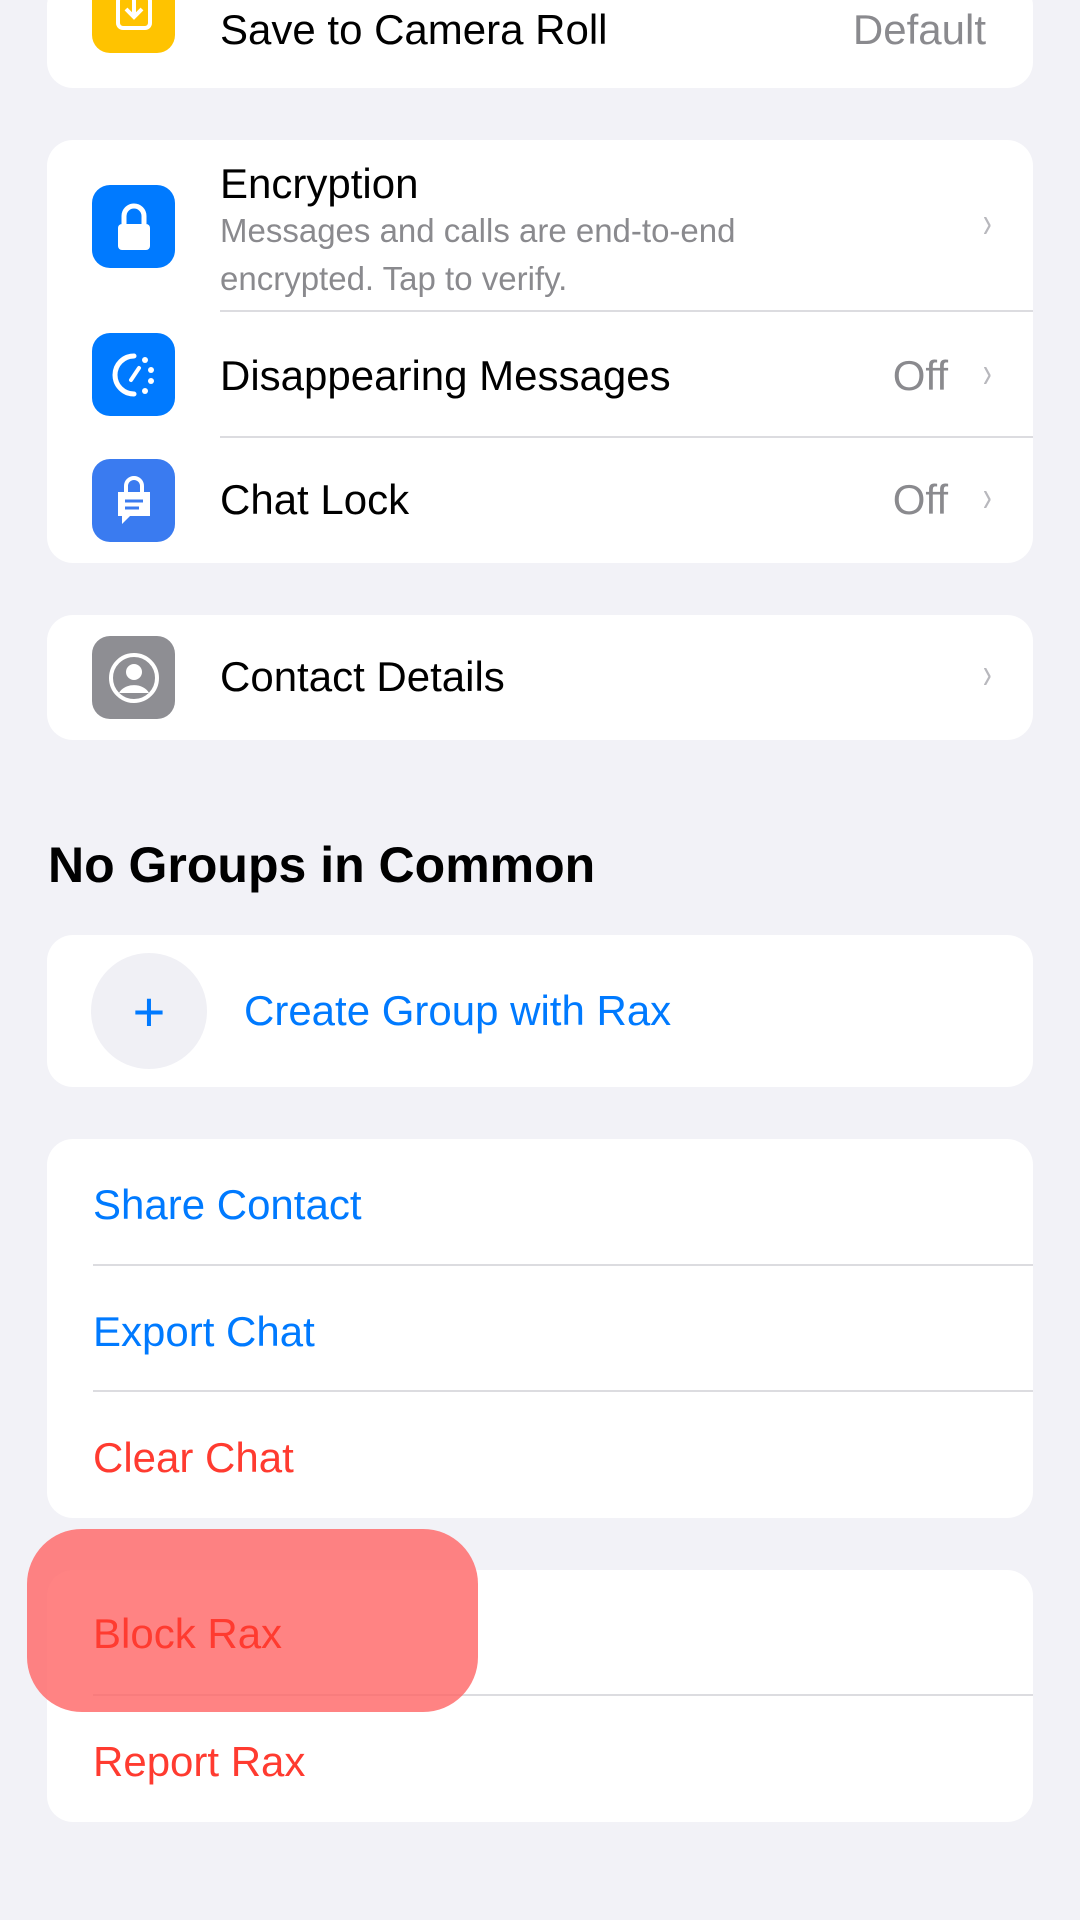  I want to click on save-to-camera-roll-value: Default, so click(919, 29).